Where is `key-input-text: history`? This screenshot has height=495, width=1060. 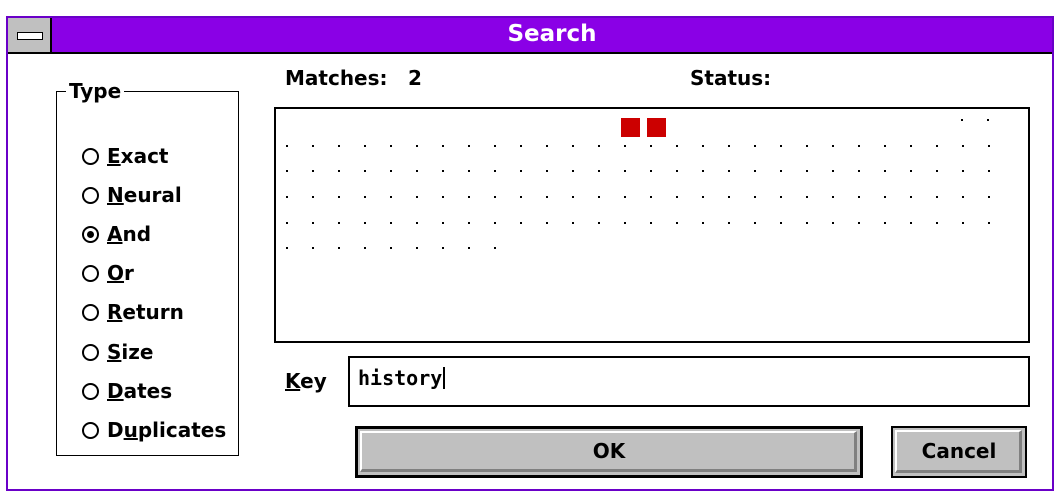
key-input-text: history is located at coordinates (402, 378).